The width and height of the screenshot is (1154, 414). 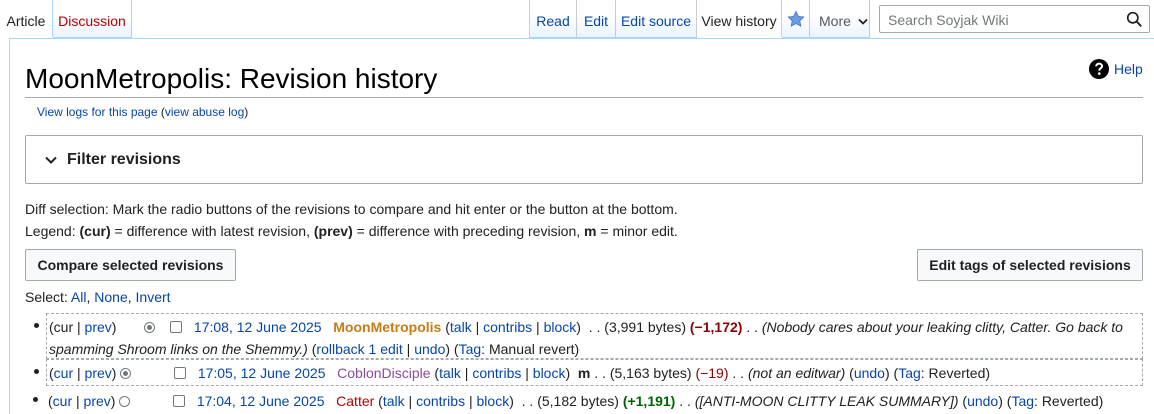 I want to click on legend-prefix: Legend:, so click(x=52, y=231).